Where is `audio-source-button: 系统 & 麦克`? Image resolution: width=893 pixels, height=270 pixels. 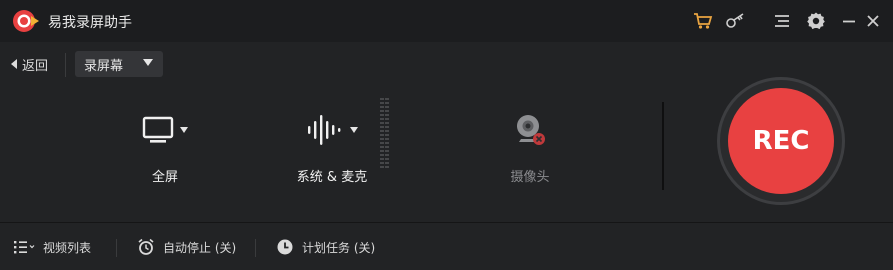
audio-source-button: 系统 & 麦克 is located at coordinates (332, 150).